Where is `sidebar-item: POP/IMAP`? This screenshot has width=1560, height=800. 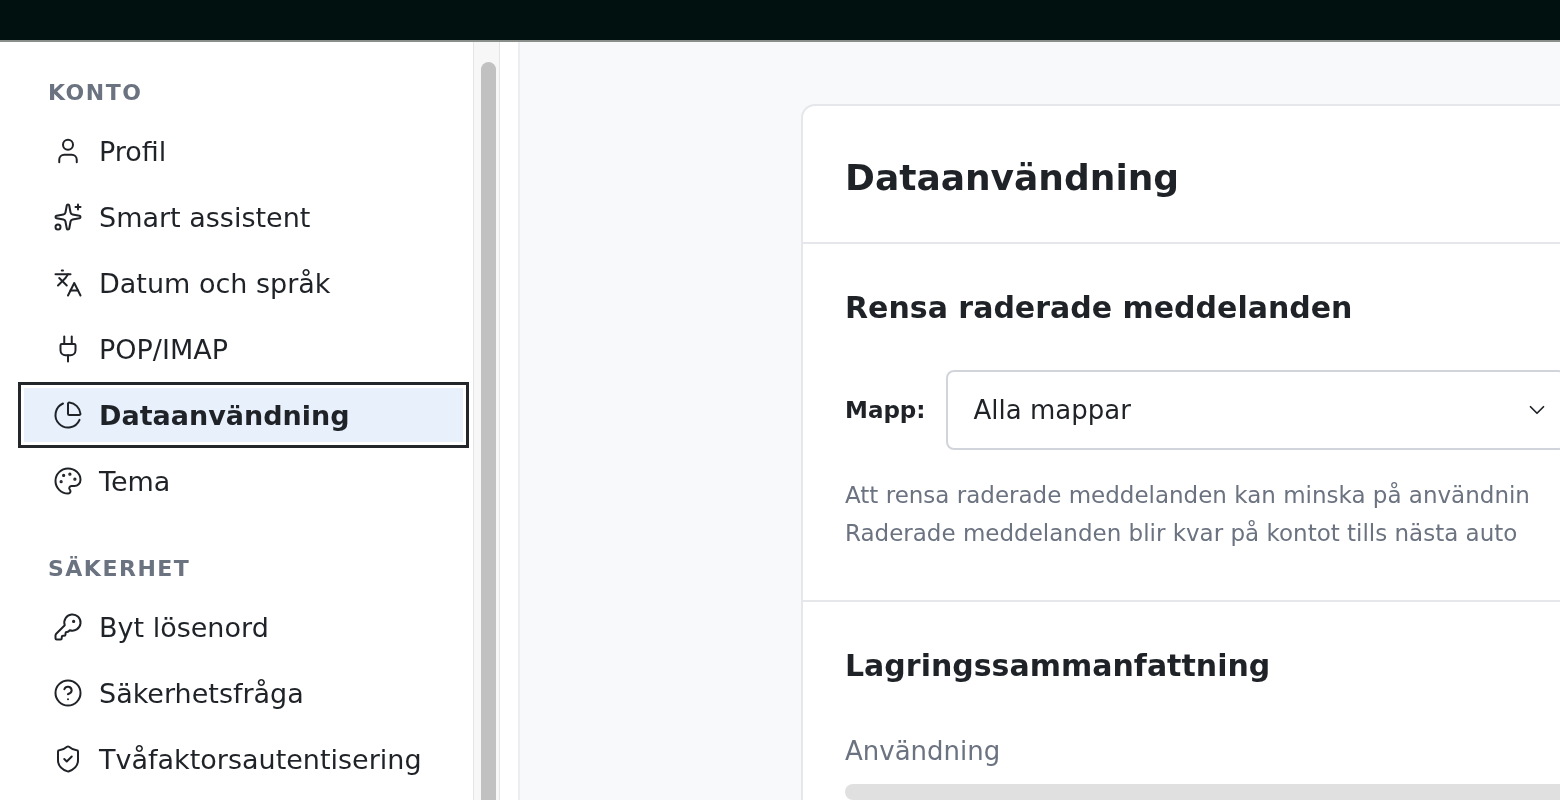
sidebar-item: POP/IMAP is located at coordinates (243, 349).